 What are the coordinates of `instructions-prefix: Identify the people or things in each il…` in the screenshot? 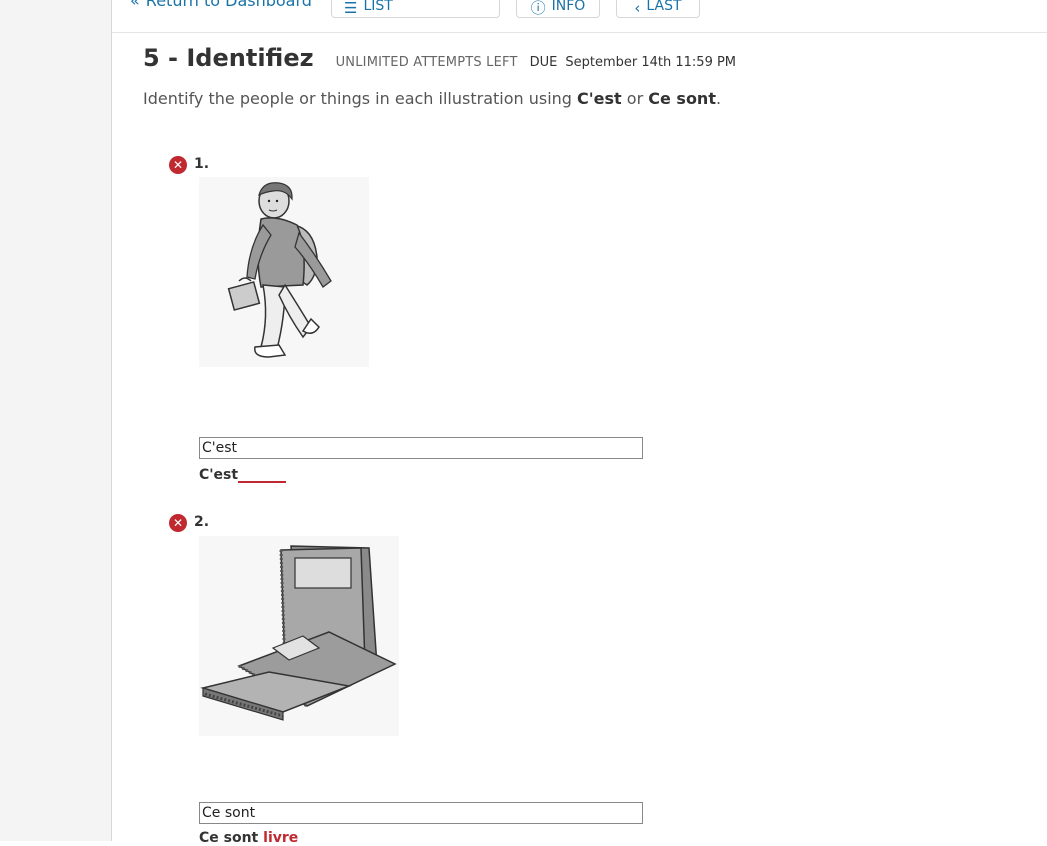 It's located at (360, 98).